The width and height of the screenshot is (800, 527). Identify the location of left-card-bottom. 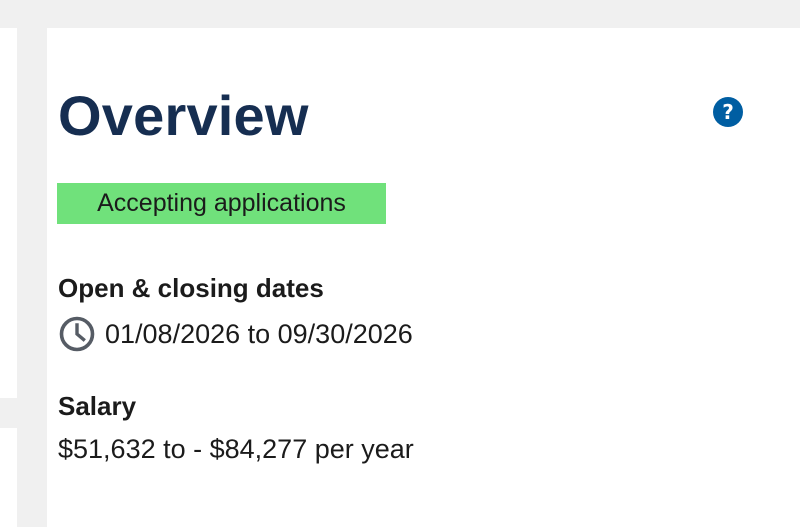
(8, 477).